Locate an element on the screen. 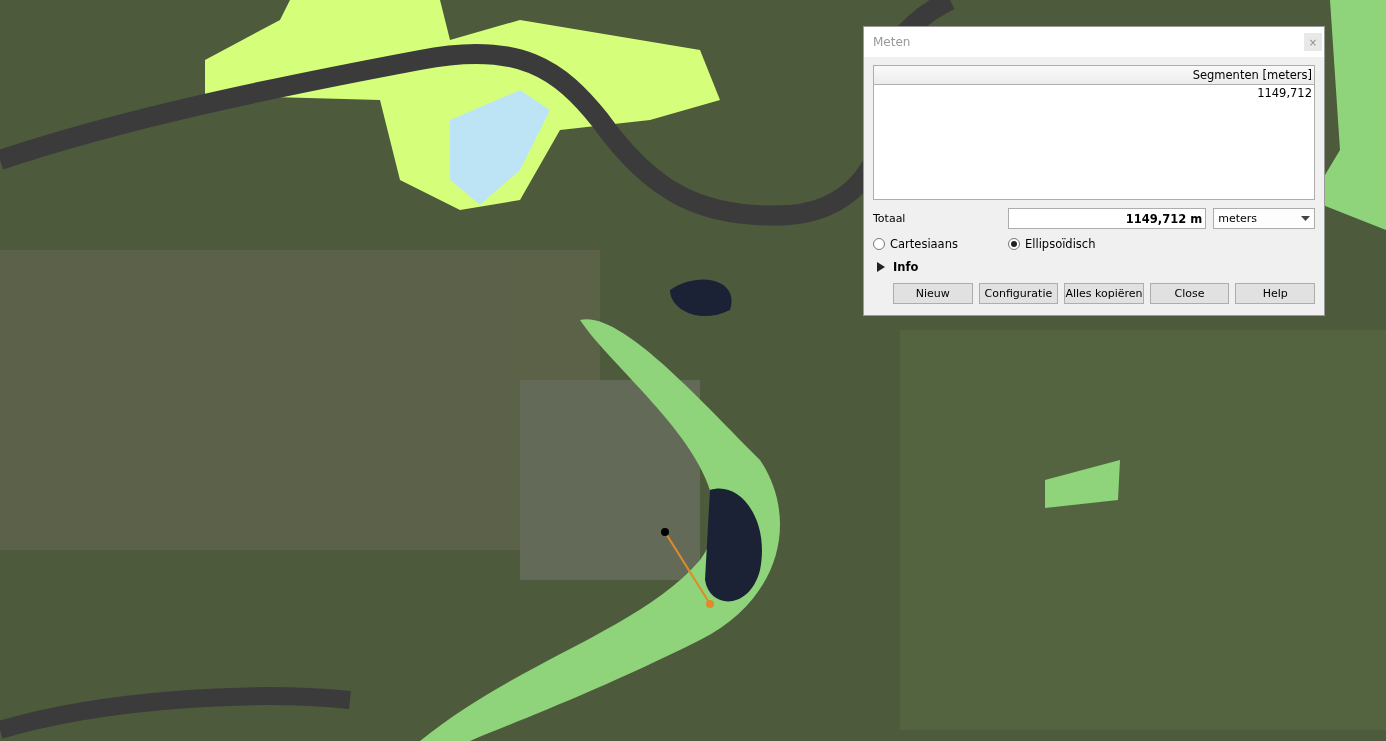 The width and height of the screenshot is (1386, 741). unit-dropdown: meters is located at coordinates (1264, 218).